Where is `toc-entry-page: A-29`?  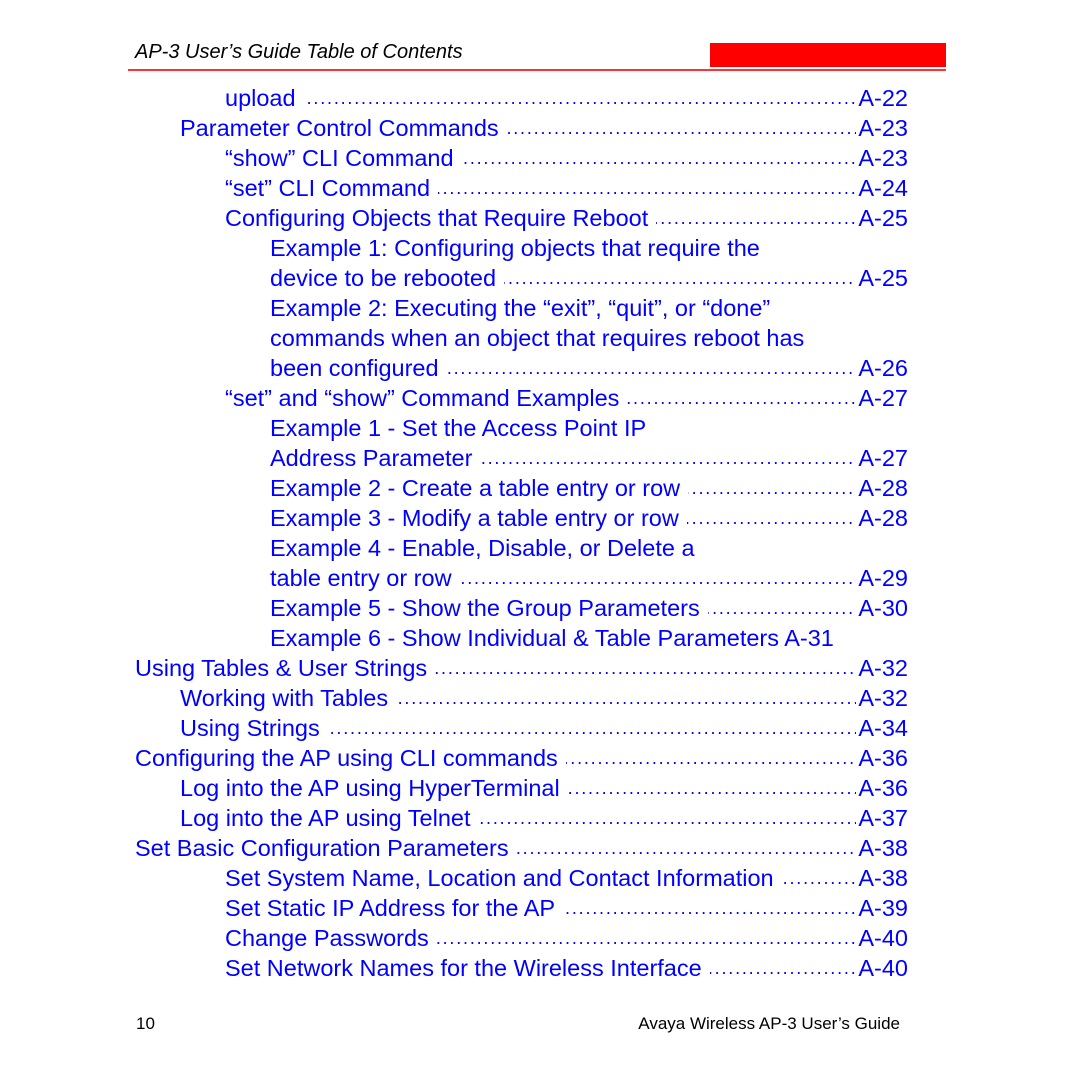 toc-entry-page: A-29 is located at coordinates (883, 578).